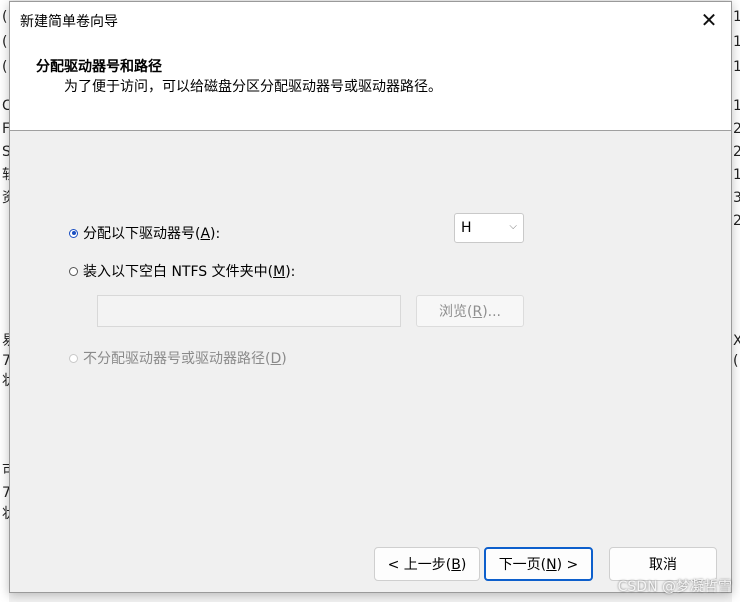 This screenshot has height=602, width=740. Describe the element at coordinates (73, 233) in the screenshot. I see `radio-selected-icon` at that location.